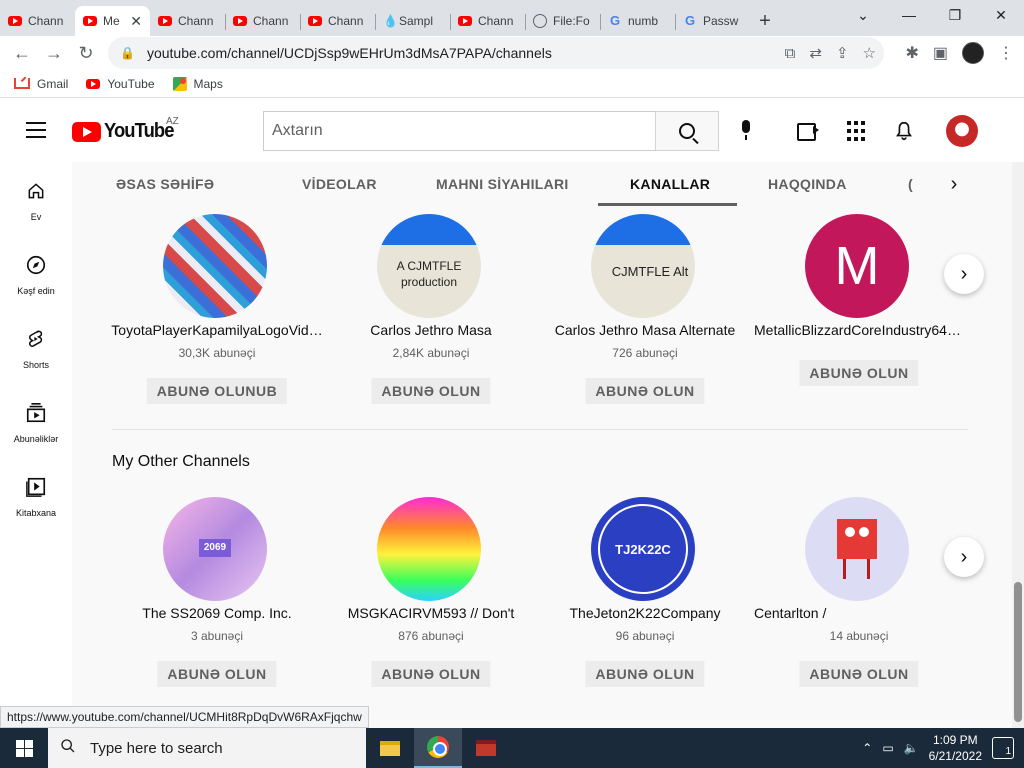 The height and width of the screenshot is (768, 1024). What do you see at coordinates (645, 330) in the screenshot?
I see `channel-name: Carlos Jethro Masa Alternate` at bounding box center [645, 330].